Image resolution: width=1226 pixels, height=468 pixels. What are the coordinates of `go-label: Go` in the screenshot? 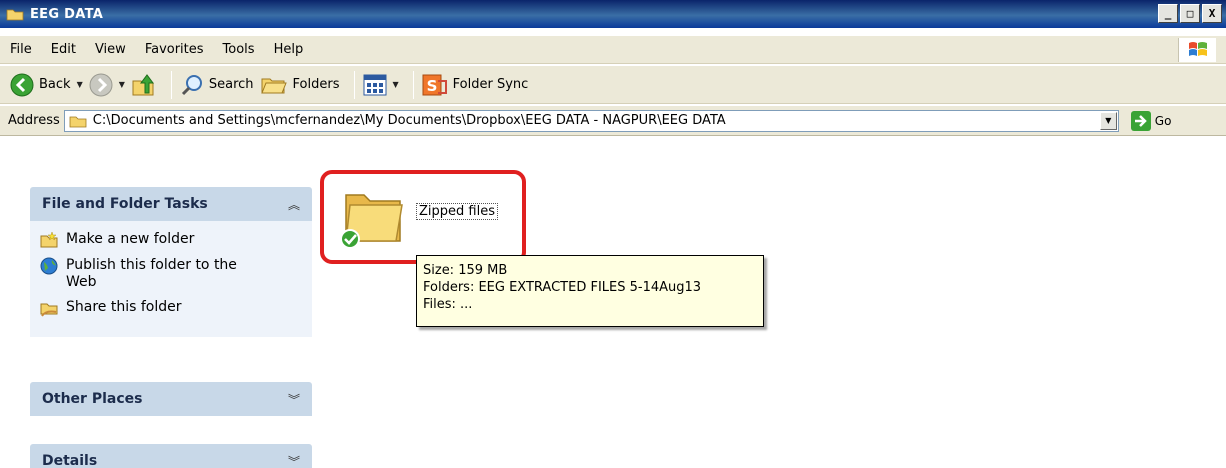 It's located at (1163, 120).